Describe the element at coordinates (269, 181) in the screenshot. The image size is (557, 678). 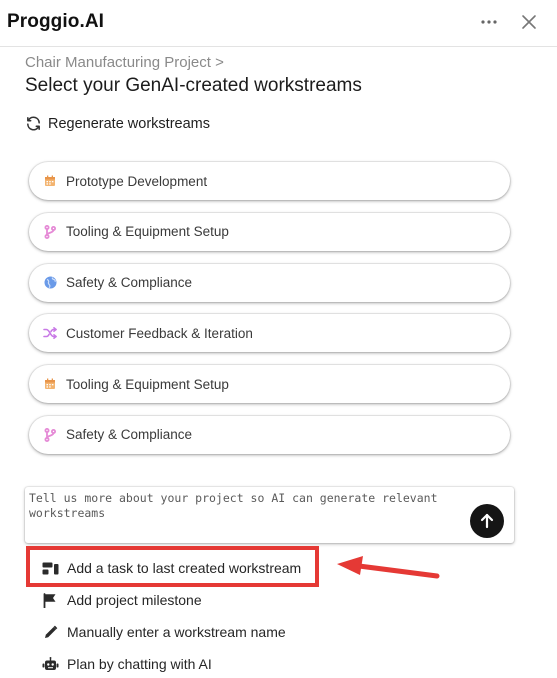
I see `workstream-item: Prototype Development` at that location.